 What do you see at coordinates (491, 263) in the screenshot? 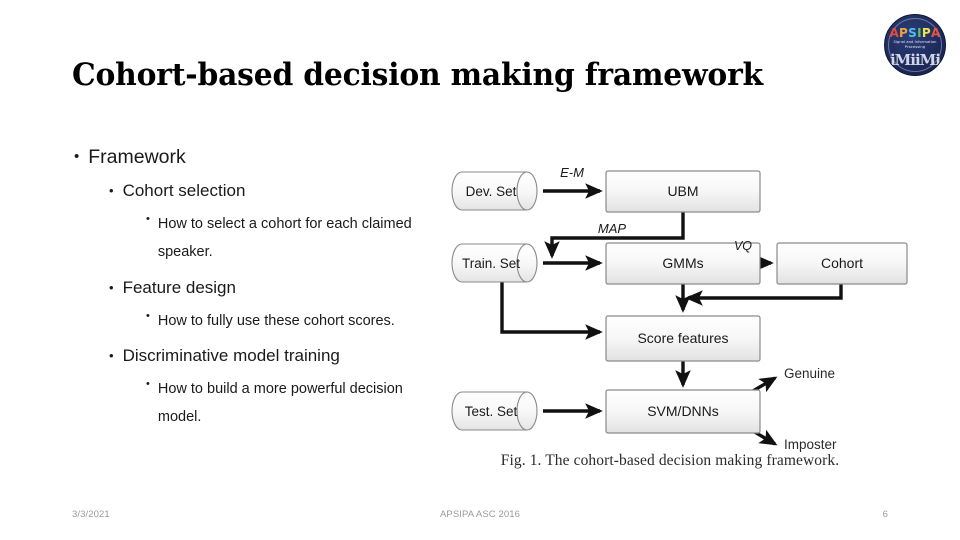
I see `node-label-train-set: Train. Set` at bounding box center [491, 263].